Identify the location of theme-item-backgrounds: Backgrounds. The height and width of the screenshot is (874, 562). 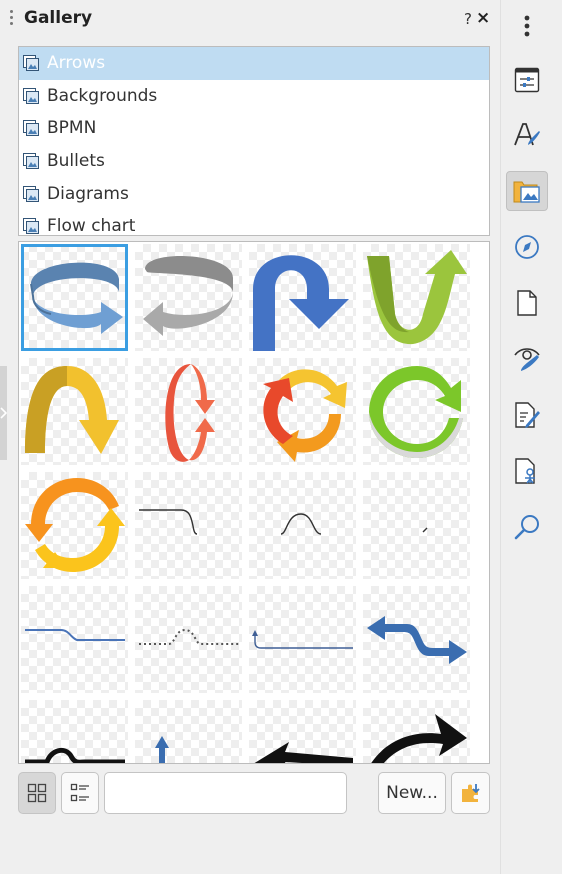
(254, 96).